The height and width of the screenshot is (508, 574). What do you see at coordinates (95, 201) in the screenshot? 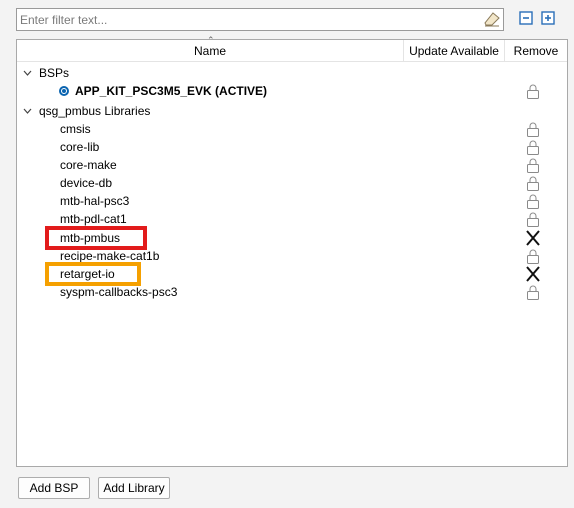
I see `tree-item-label: mtb-hal-psc3` at bounding box center [95, 201].